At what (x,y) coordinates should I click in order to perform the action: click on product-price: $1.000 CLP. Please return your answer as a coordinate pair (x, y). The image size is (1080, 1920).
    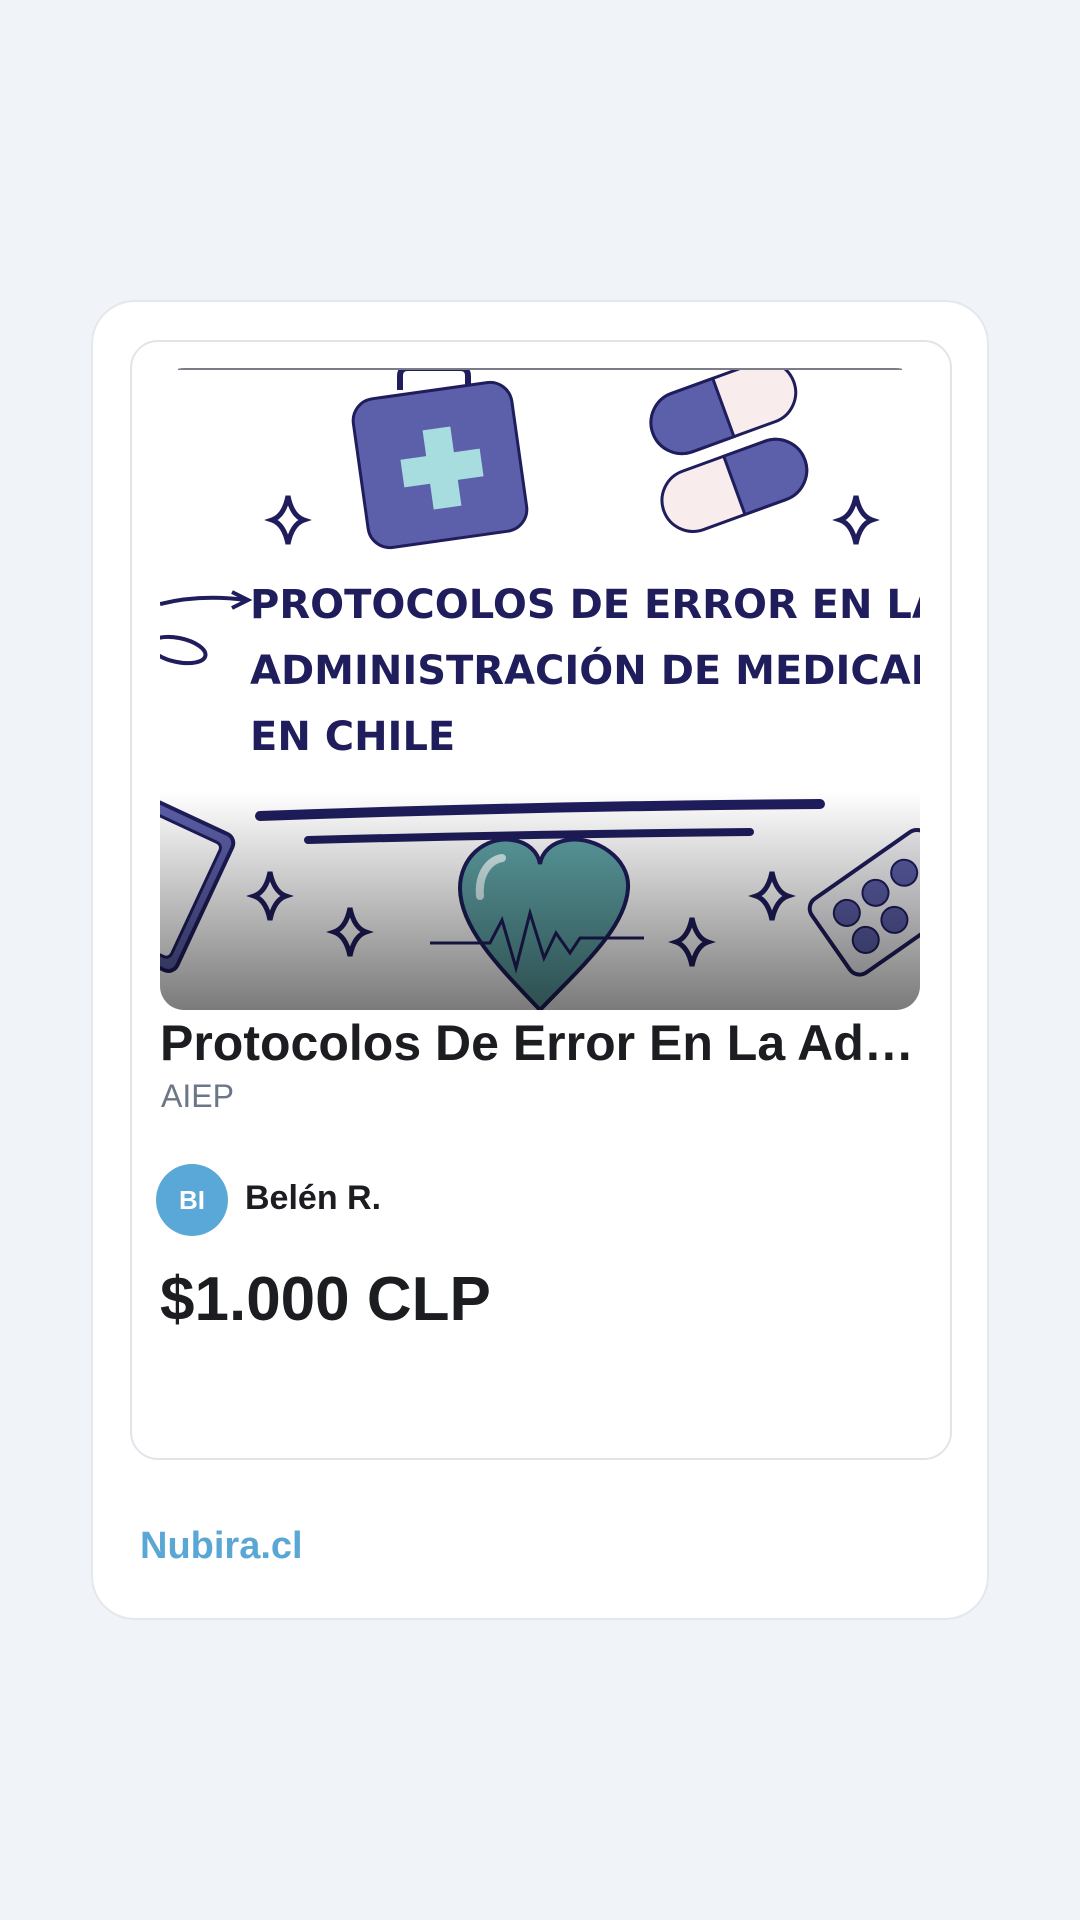
    Looking at the image, I should click on (325, 1299).